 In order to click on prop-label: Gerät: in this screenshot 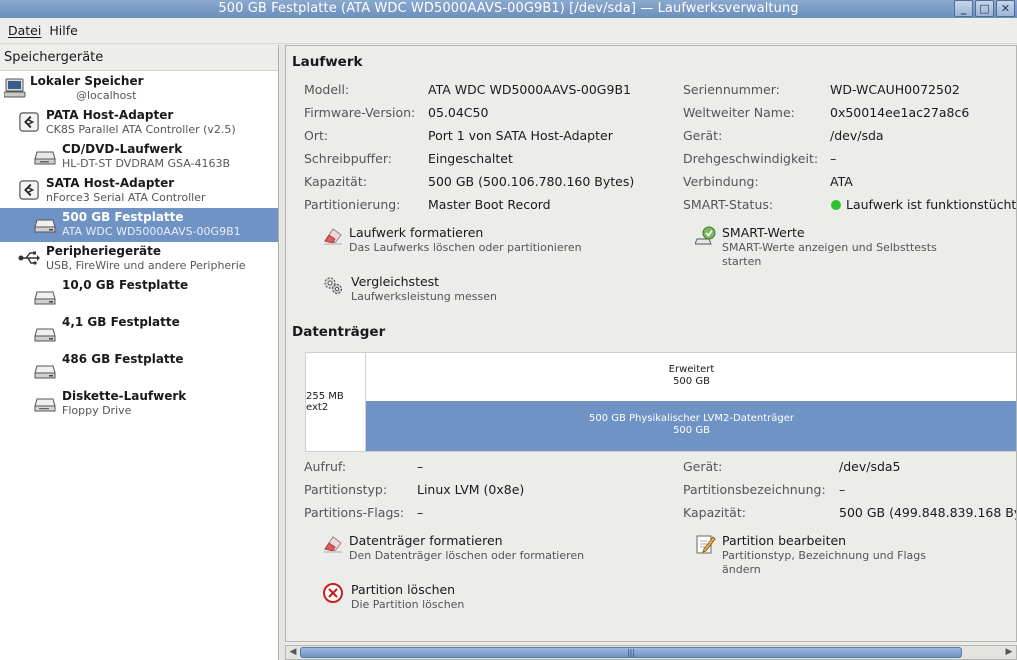, I will do `click(703, 135)`.